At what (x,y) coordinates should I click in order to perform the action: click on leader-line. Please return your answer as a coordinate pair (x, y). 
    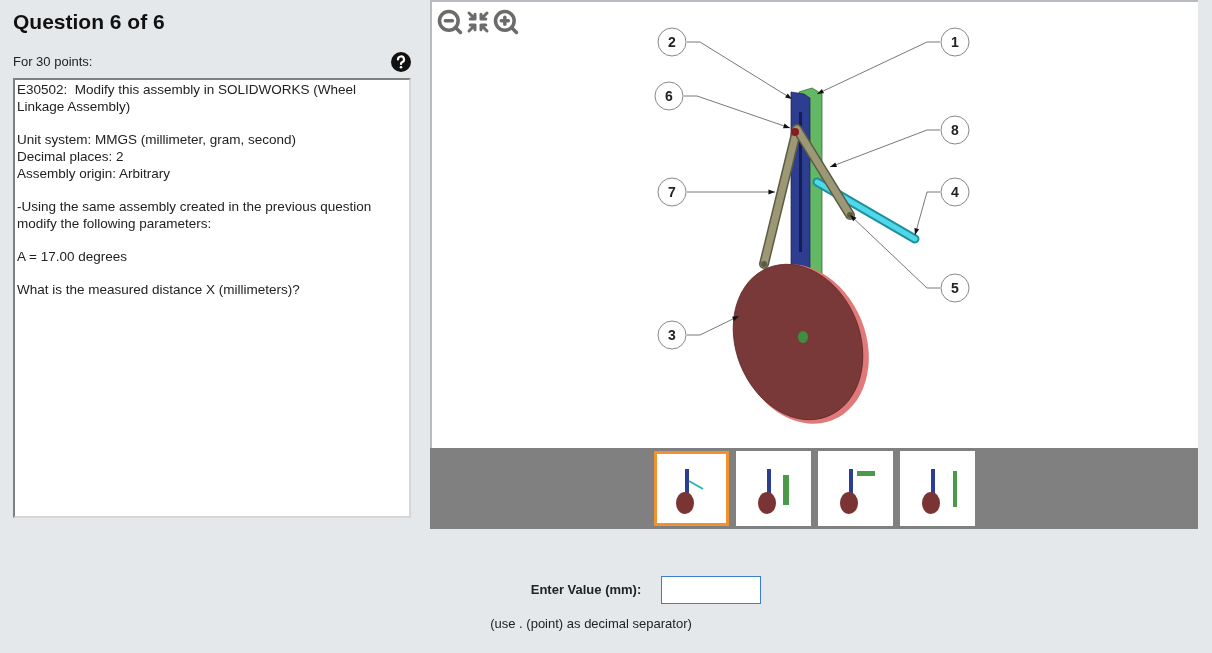
    Looking at the image, I should click on (713, 325).